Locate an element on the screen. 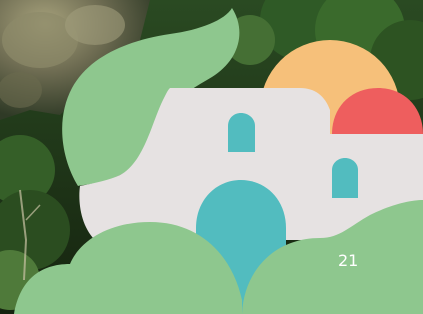 This screenshot has height=314, width=423. window-right is located at coordinates (345, 178).